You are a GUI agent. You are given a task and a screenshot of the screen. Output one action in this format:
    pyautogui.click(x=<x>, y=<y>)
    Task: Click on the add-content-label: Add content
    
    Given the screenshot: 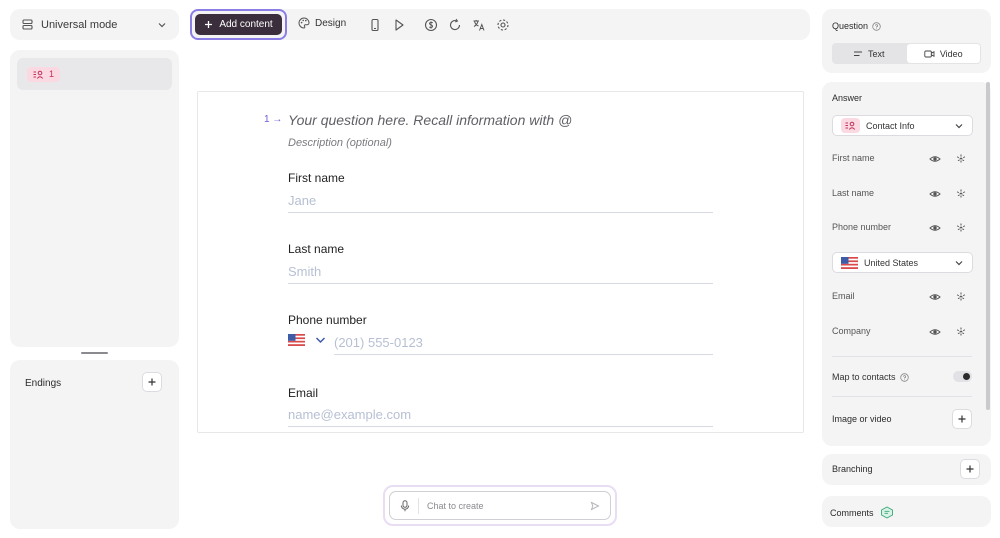 What is the action you would take?
    pyautogui.click(x=246, y=24)
    